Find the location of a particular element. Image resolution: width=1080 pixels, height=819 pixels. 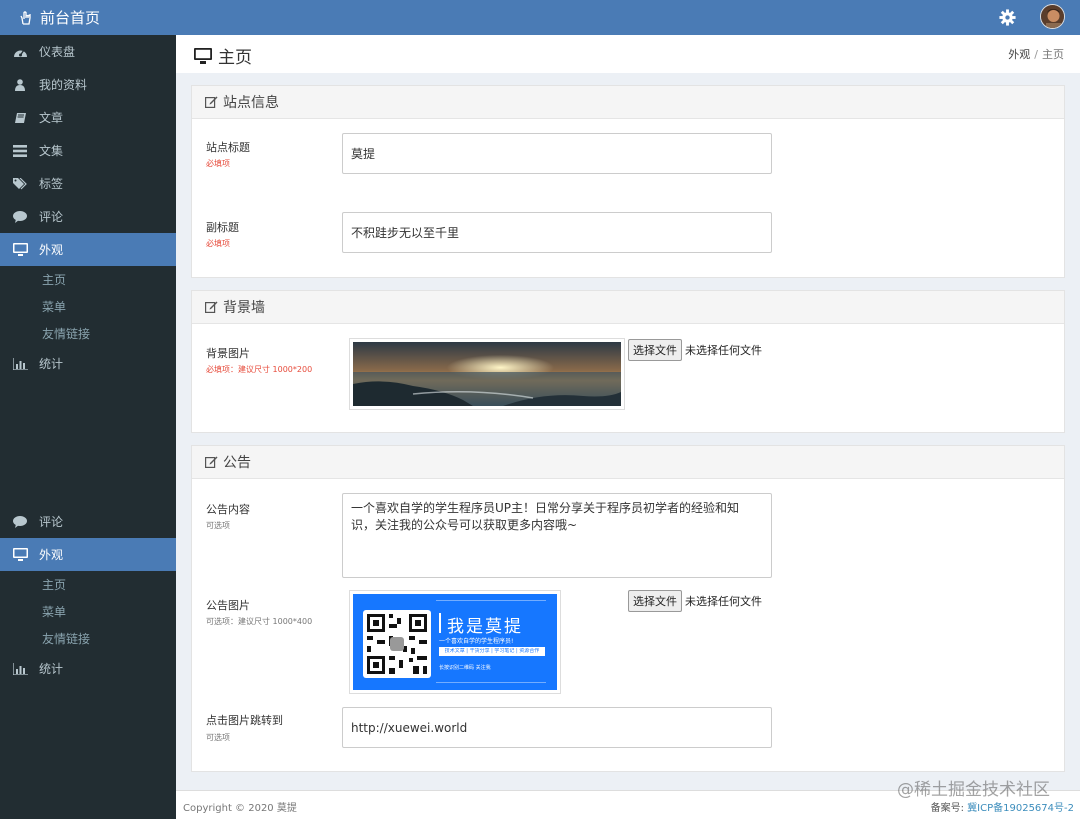

tags-icon is located at coordinates (20, 184).